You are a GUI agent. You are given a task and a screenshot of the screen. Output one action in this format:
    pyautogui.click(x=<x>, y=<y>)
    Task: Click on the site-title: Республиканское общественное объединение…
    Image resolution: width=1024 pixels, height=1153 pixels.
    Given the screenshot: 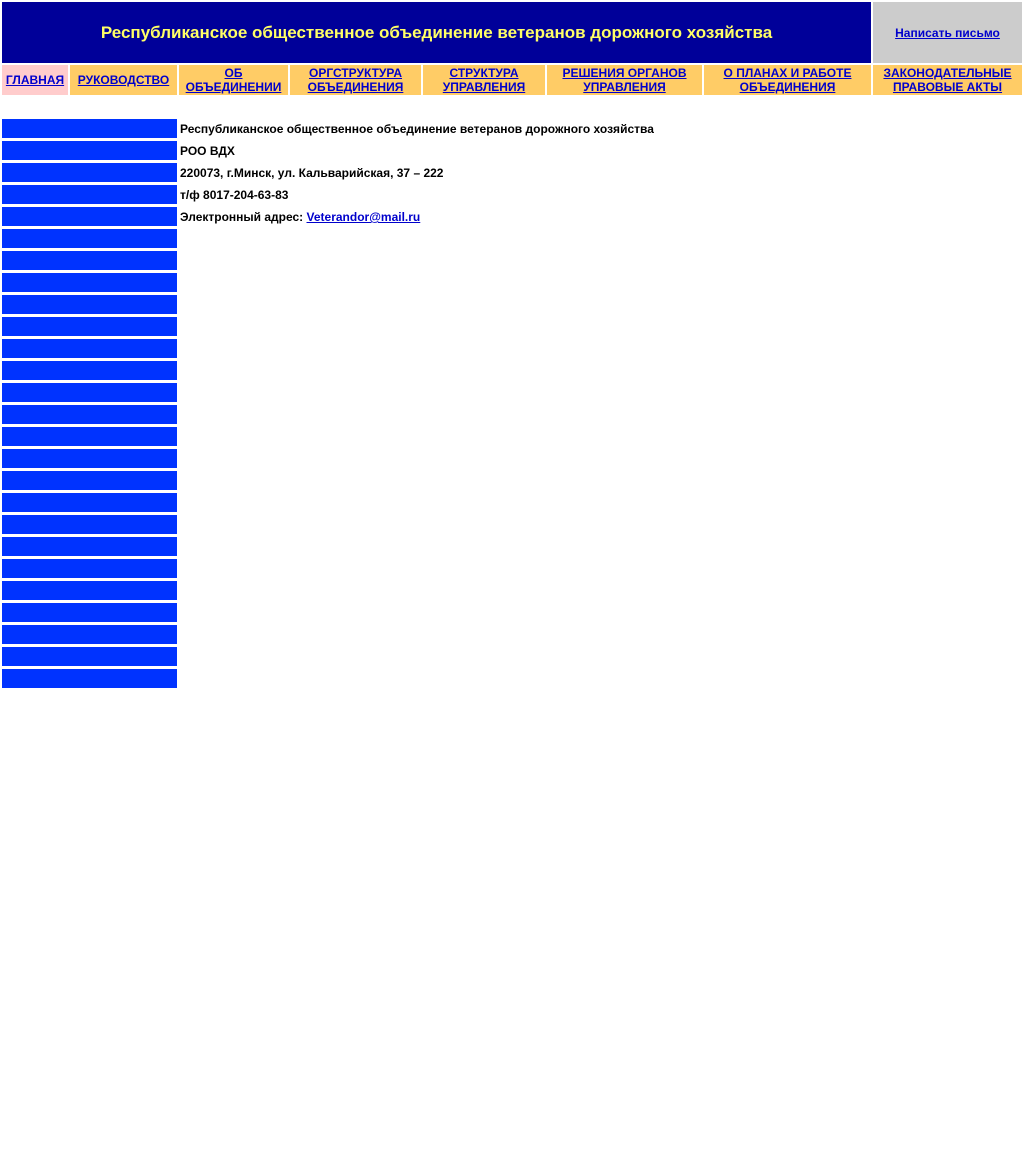 What is the action you would take?
    pyautogui.click(x=436, y=32)
    